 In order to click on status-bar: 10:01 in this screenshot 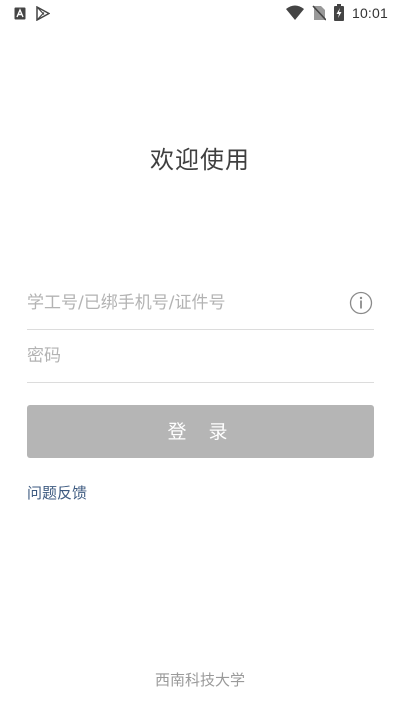, I will do `click(200, 14)`.